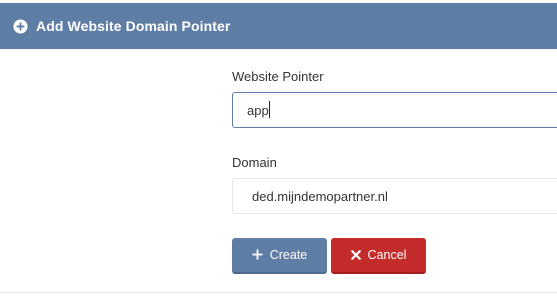 This screenshot has width=557, height=297. Describe the element at coordinates (269, 109) in the screenshot. I see `text-caret` at that location.